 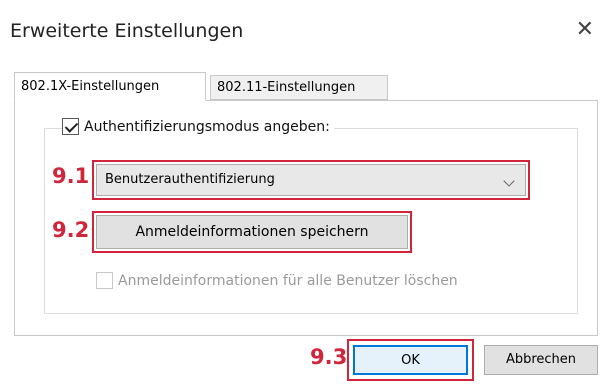 What do you see at coordinates (585, 30) in the screenshot?
I see `close-icon: ✕` at bounding box center [585, 30].